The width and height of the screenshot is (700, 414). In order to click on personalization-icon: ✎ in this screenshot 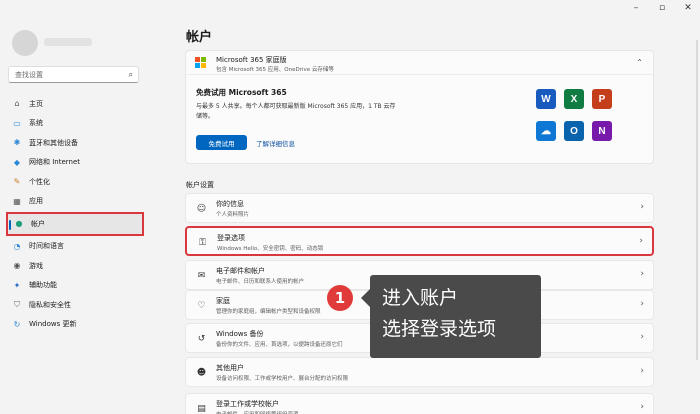, I will do `click(17, 181)`.